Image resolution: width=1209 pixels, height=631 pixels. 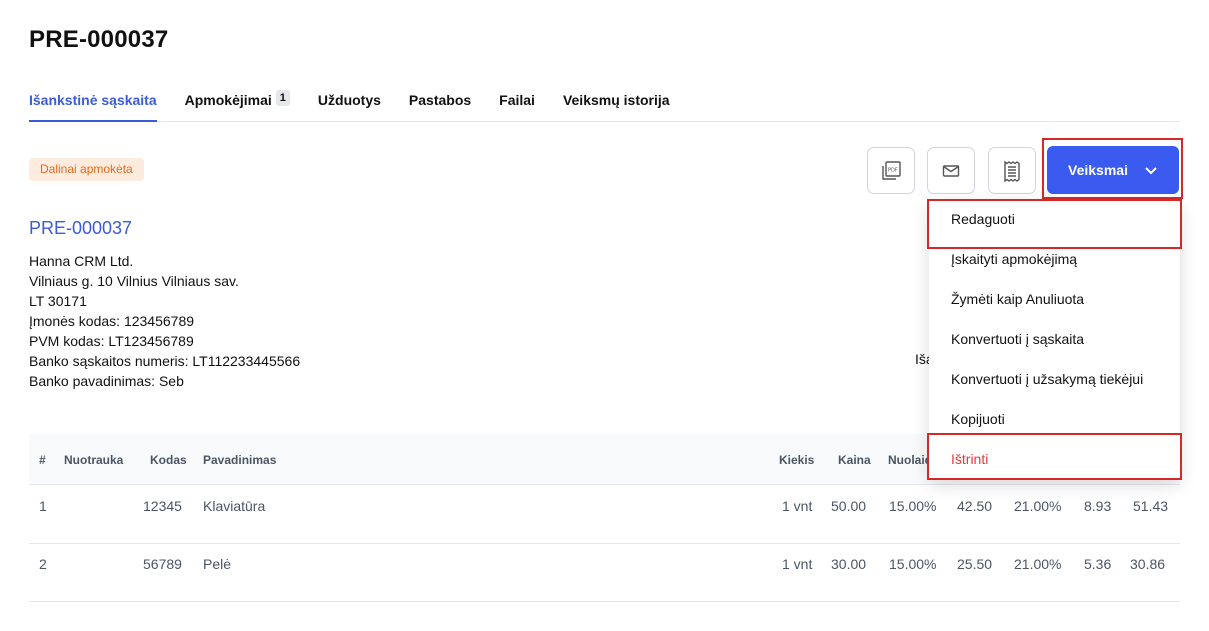 What do you see at coordinates (849, 564) in the screenshot?
I see `cell-price: 30.00` at bounding box center [849, 564].